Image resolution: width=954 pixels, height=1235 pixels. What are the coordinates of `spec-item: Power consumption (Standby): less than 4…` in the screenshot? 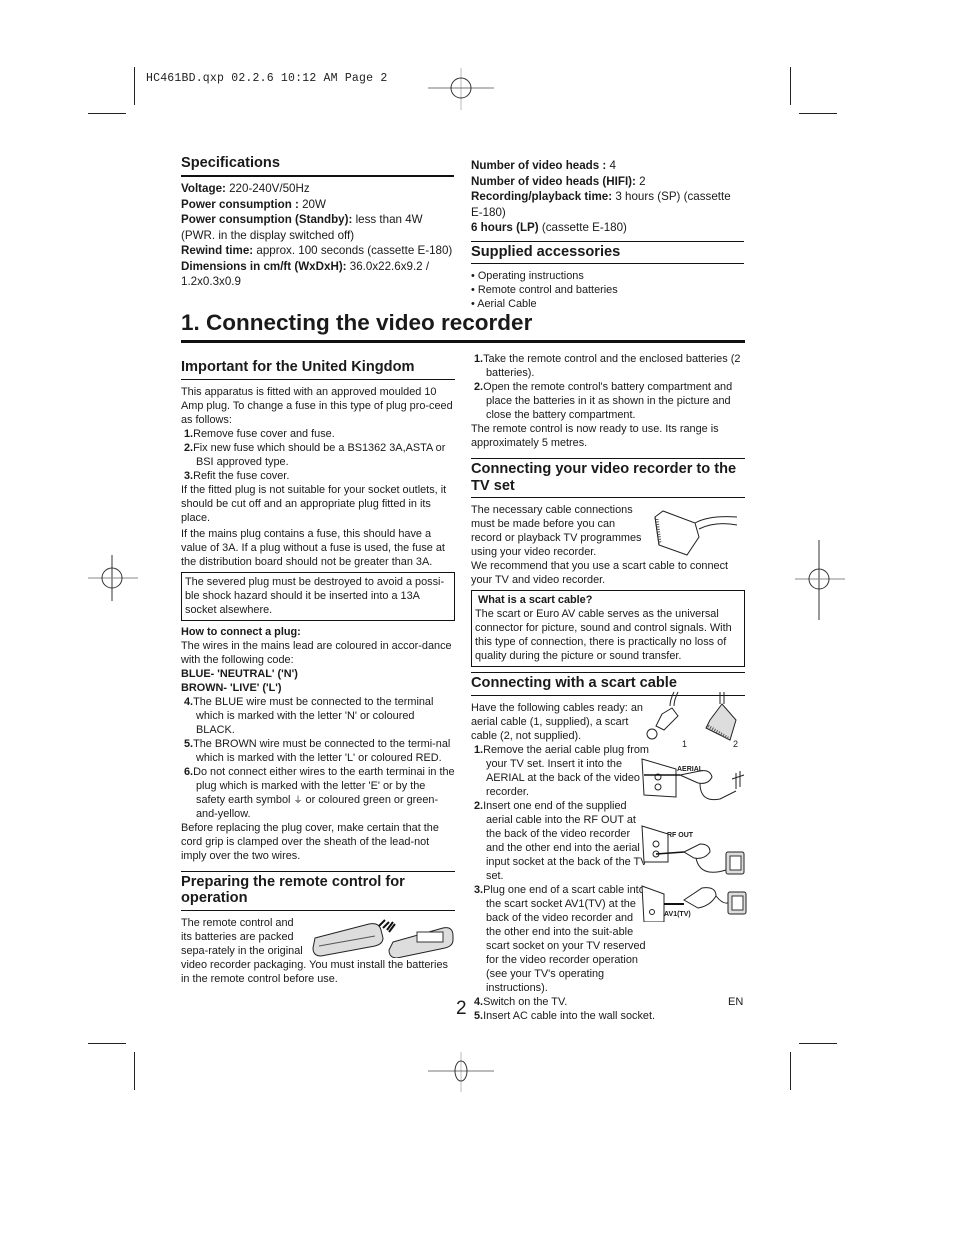 It's located at (302, 227).